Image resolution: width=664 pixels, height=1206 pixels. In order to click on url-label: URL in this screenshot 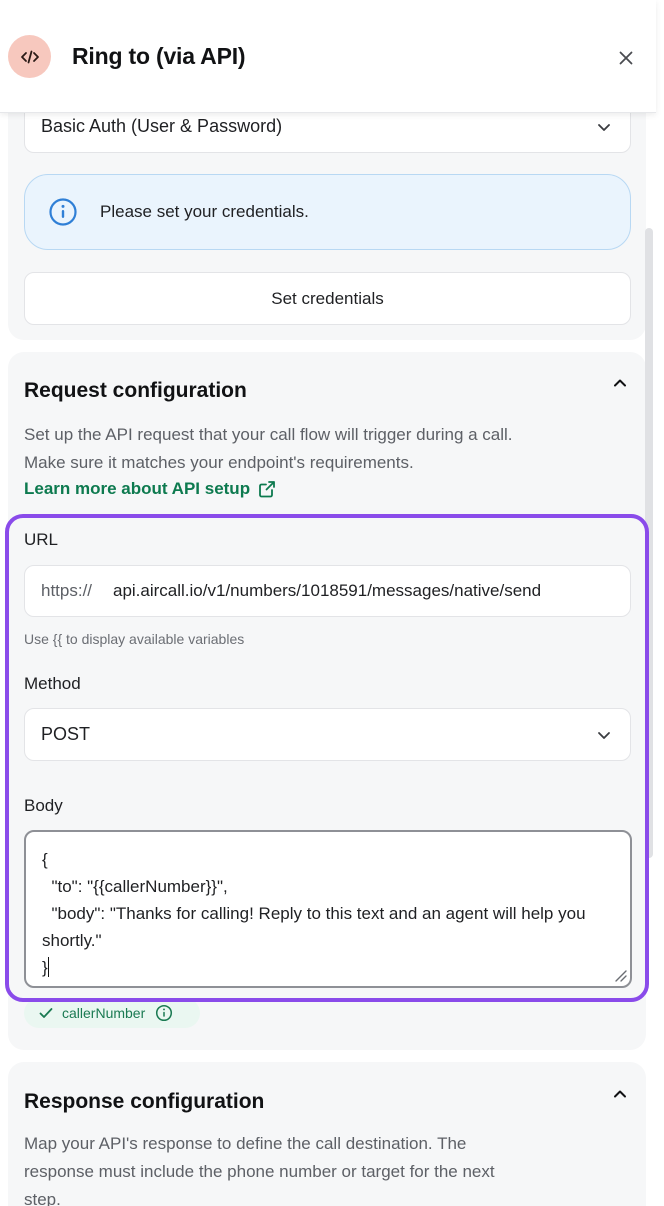, I will do `click(41, 539)`.